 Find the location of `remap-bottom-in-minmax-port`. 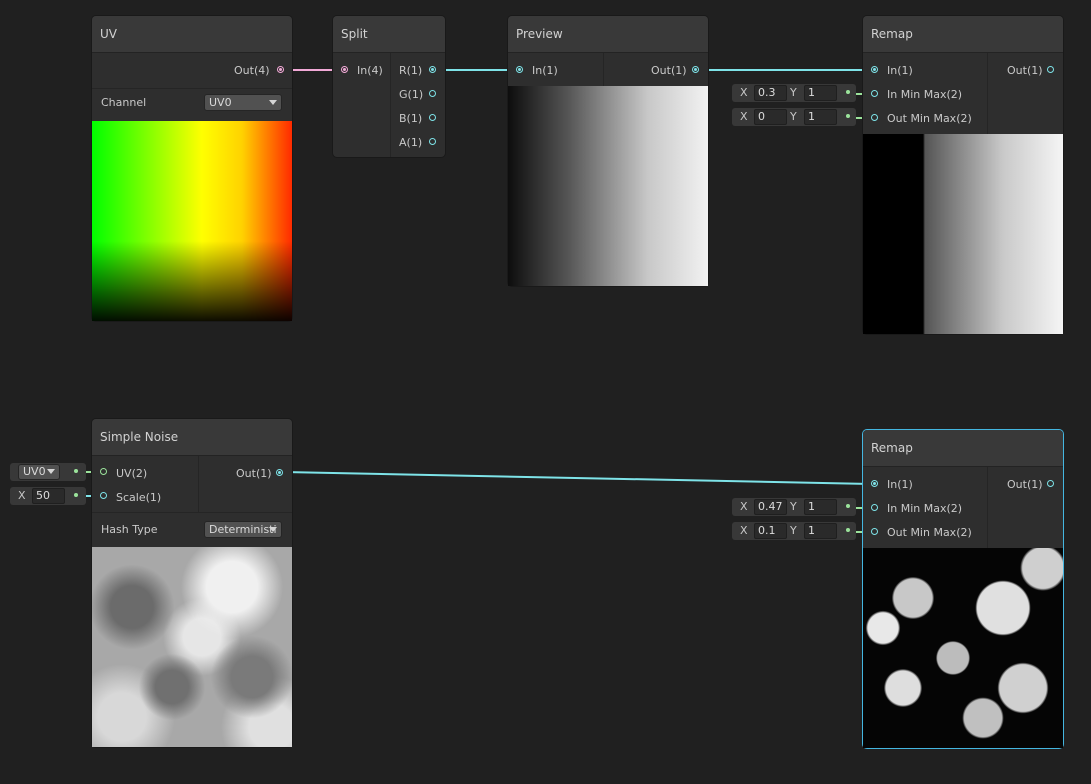

remap-bottom-in-minmax-port is located at coordinates (874, 507).